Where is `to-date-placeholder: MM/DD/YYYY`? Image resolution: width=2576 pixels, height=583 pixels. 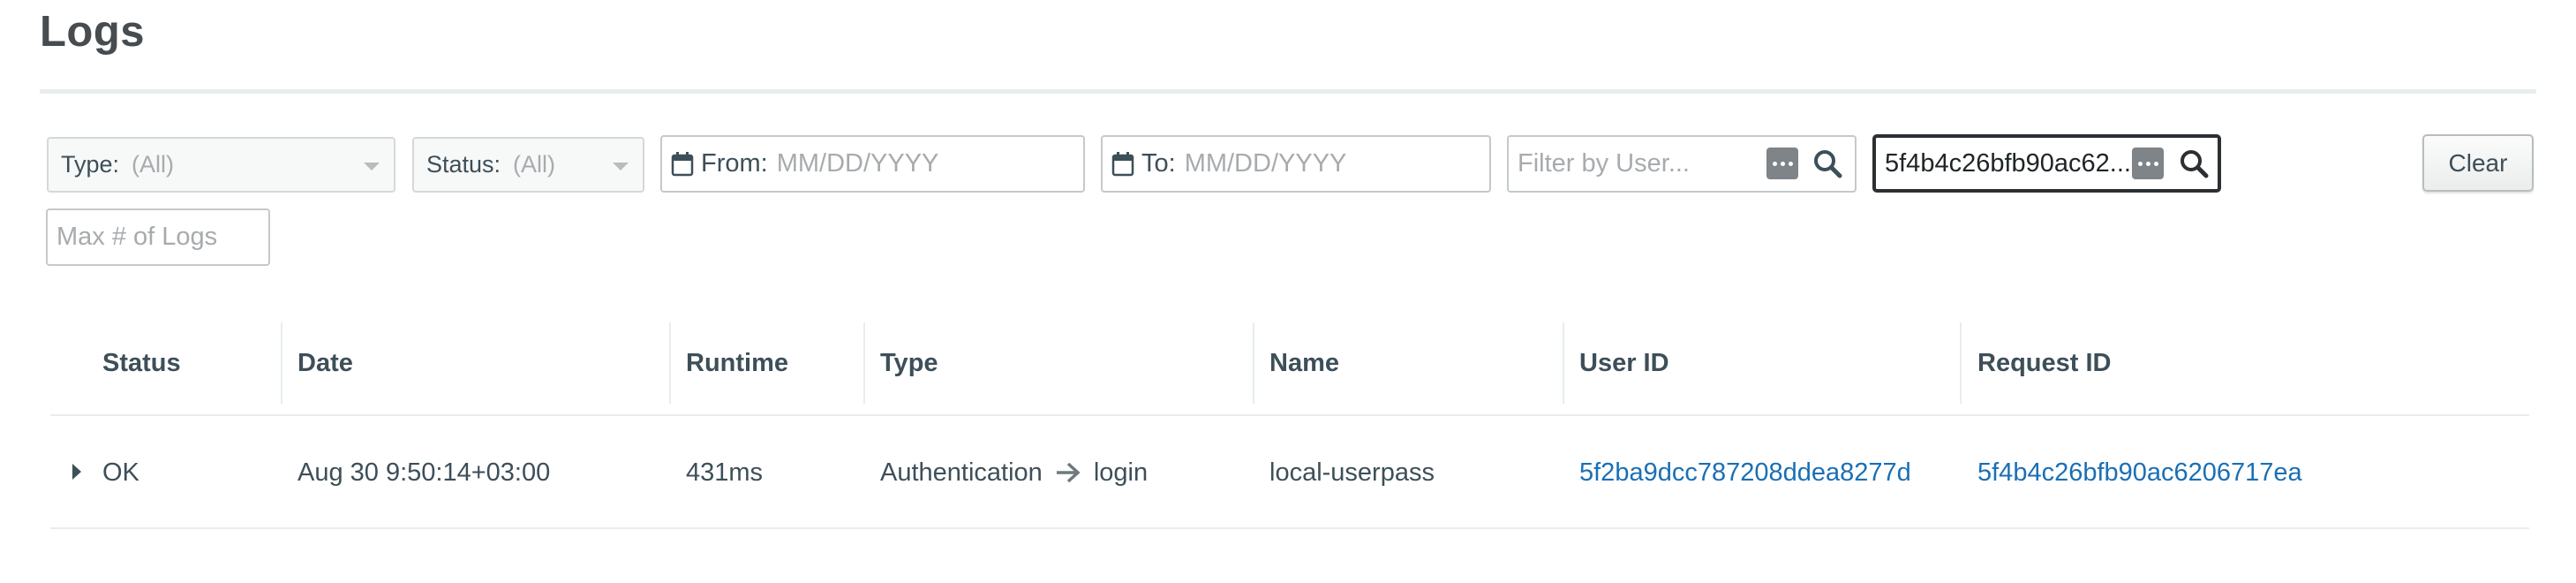
to-date-placeholder: MM/DD/YYYY is located at coordinates (1266, 163).